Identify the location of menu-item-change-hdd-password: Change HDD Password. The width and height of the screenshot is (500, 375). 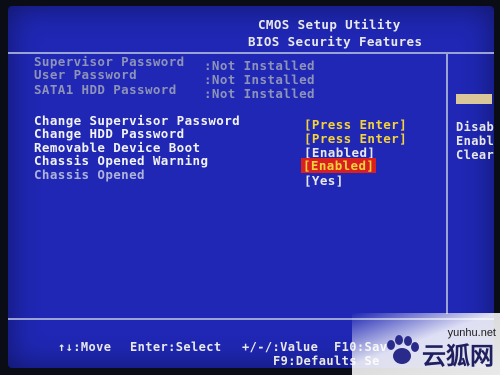
(109, 133).